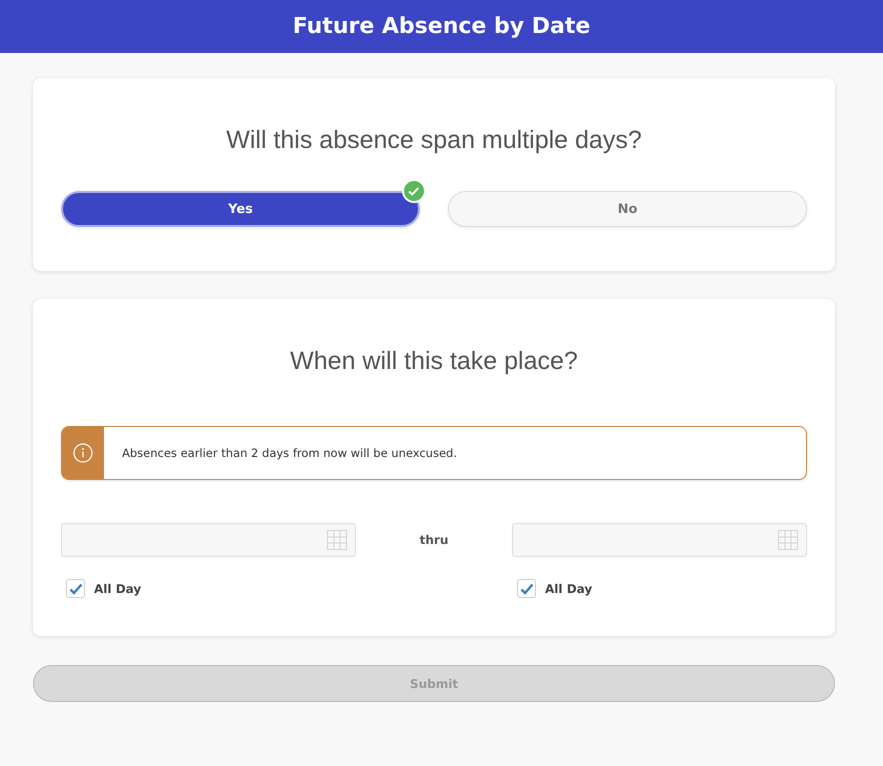 The width and height of the screenshot is (883, 766). Describe the element at coordinates (627, 209) in the screenshot. I see `option-button: No` at that location.